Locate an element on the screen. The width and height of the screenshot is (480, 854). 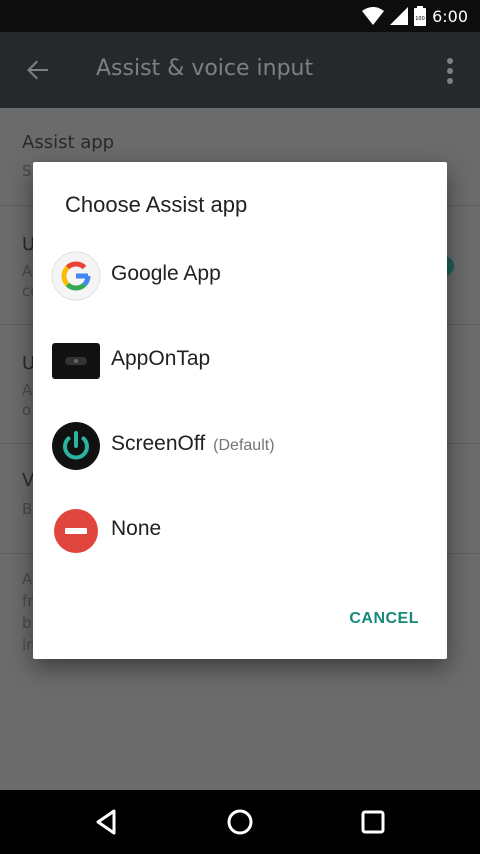
minus-circle-icon is located at coordinates (76, 531).